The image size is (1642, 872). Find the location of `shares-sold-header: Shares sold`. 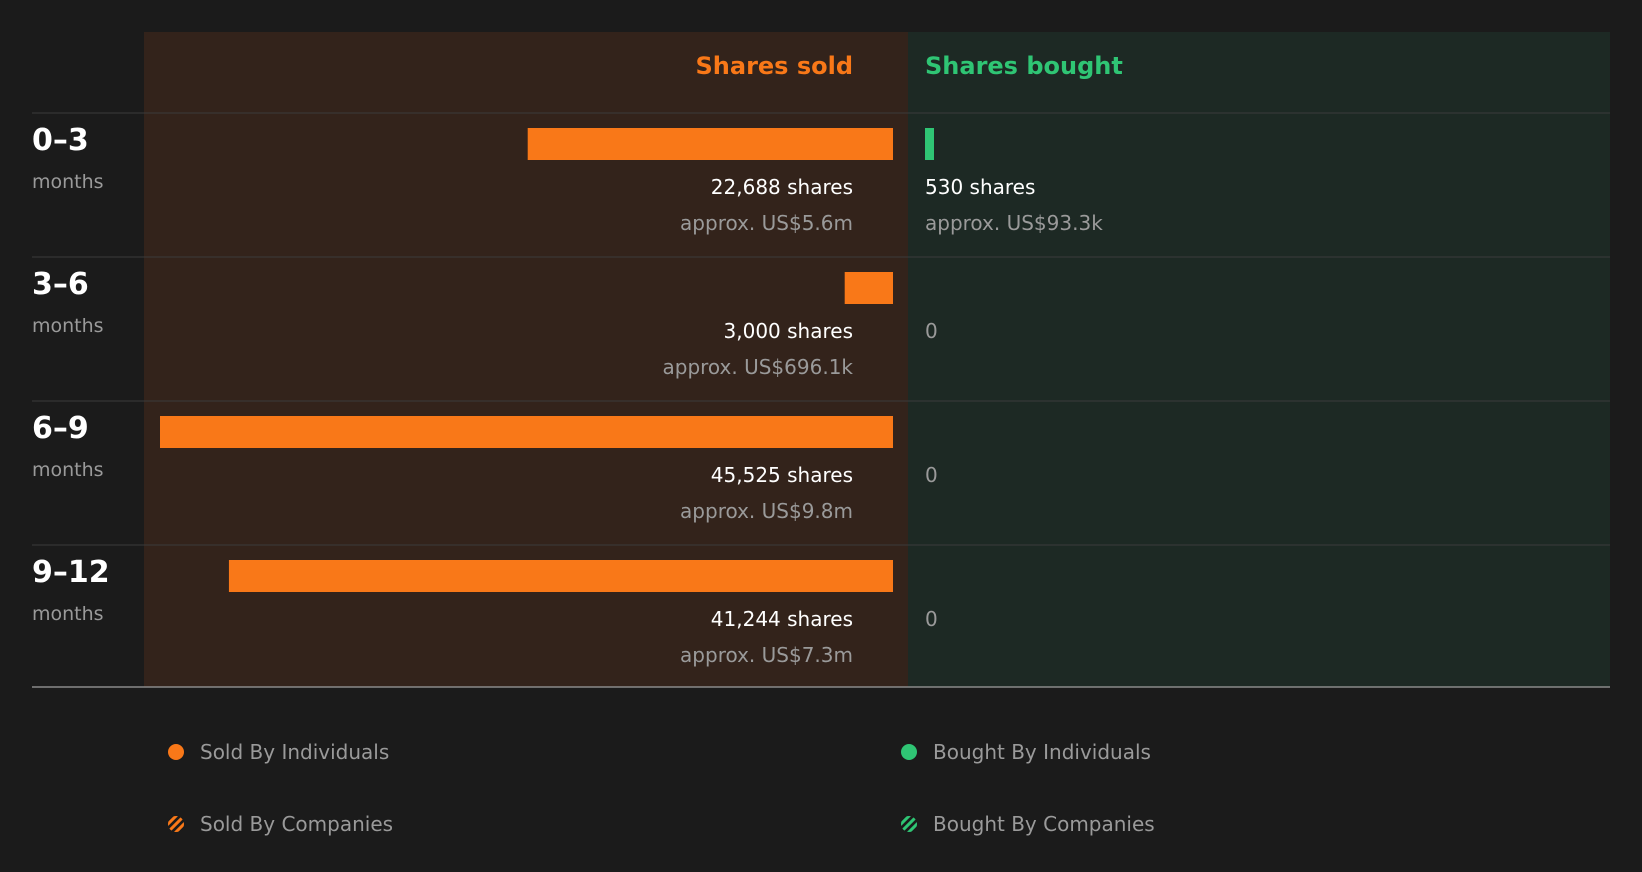

shares-sold-header: Shares sold is located at coordinates (774, 66).